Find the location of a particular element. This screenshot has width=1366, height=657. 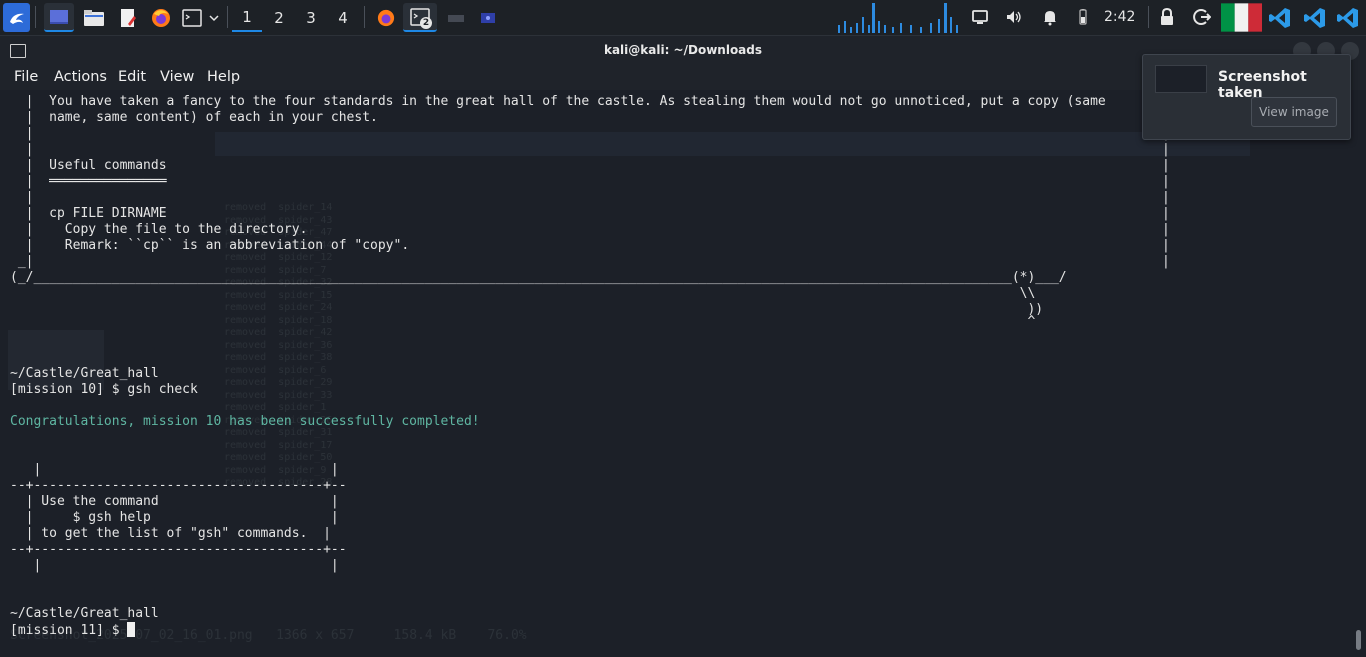

image-viewer-window-button is located at coordinates (456, 17).